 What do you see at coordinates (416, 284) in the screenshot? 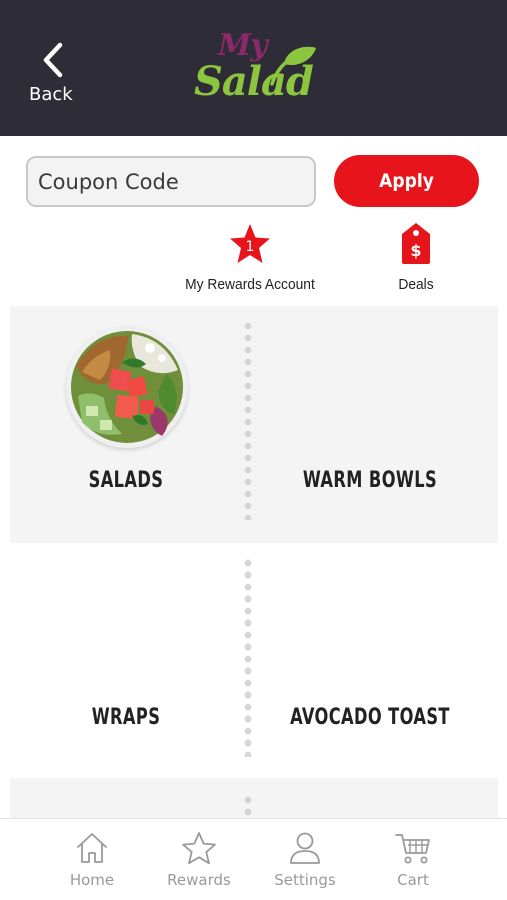
I see `deals-label: Deals` at bounding box center [416, 284].